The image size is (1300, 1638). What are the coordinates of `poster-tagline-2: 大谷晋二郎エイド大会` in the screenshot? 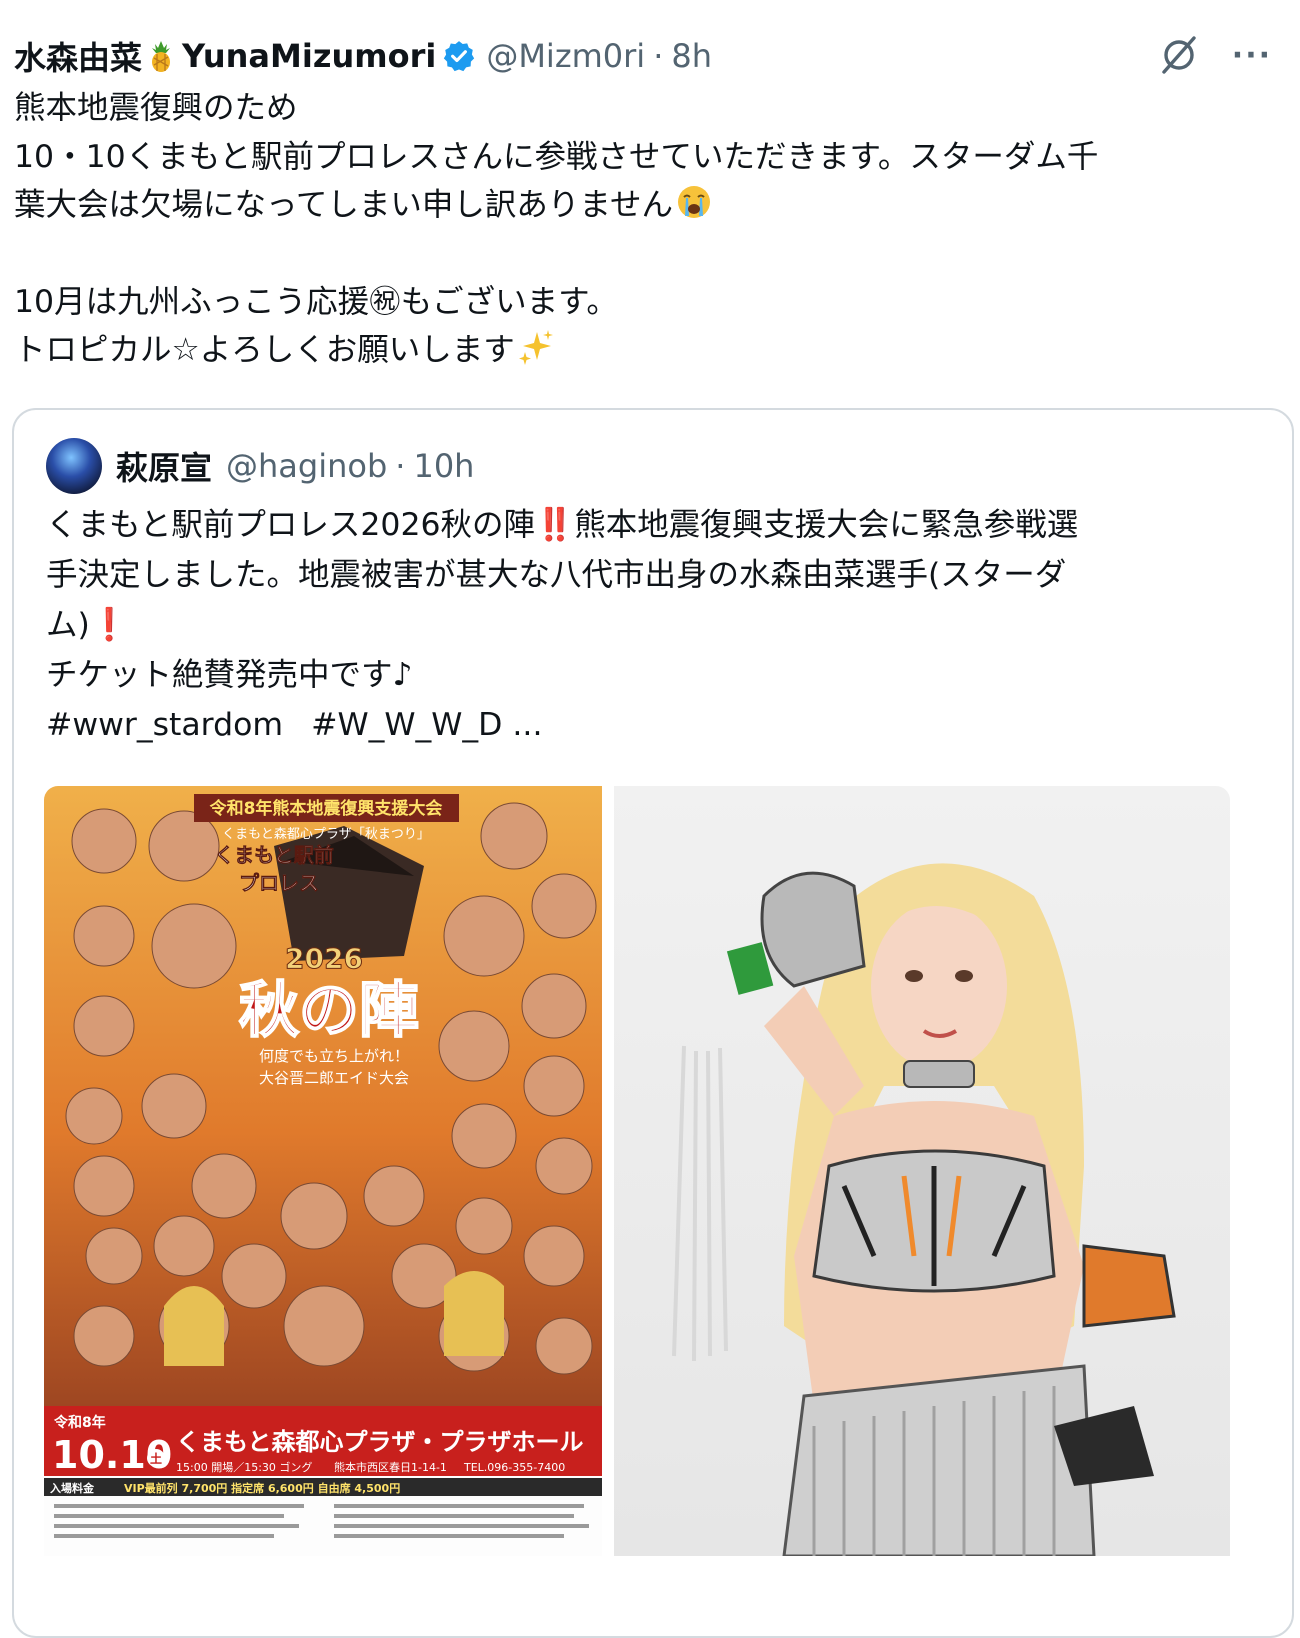 It's located at (334, 1078).